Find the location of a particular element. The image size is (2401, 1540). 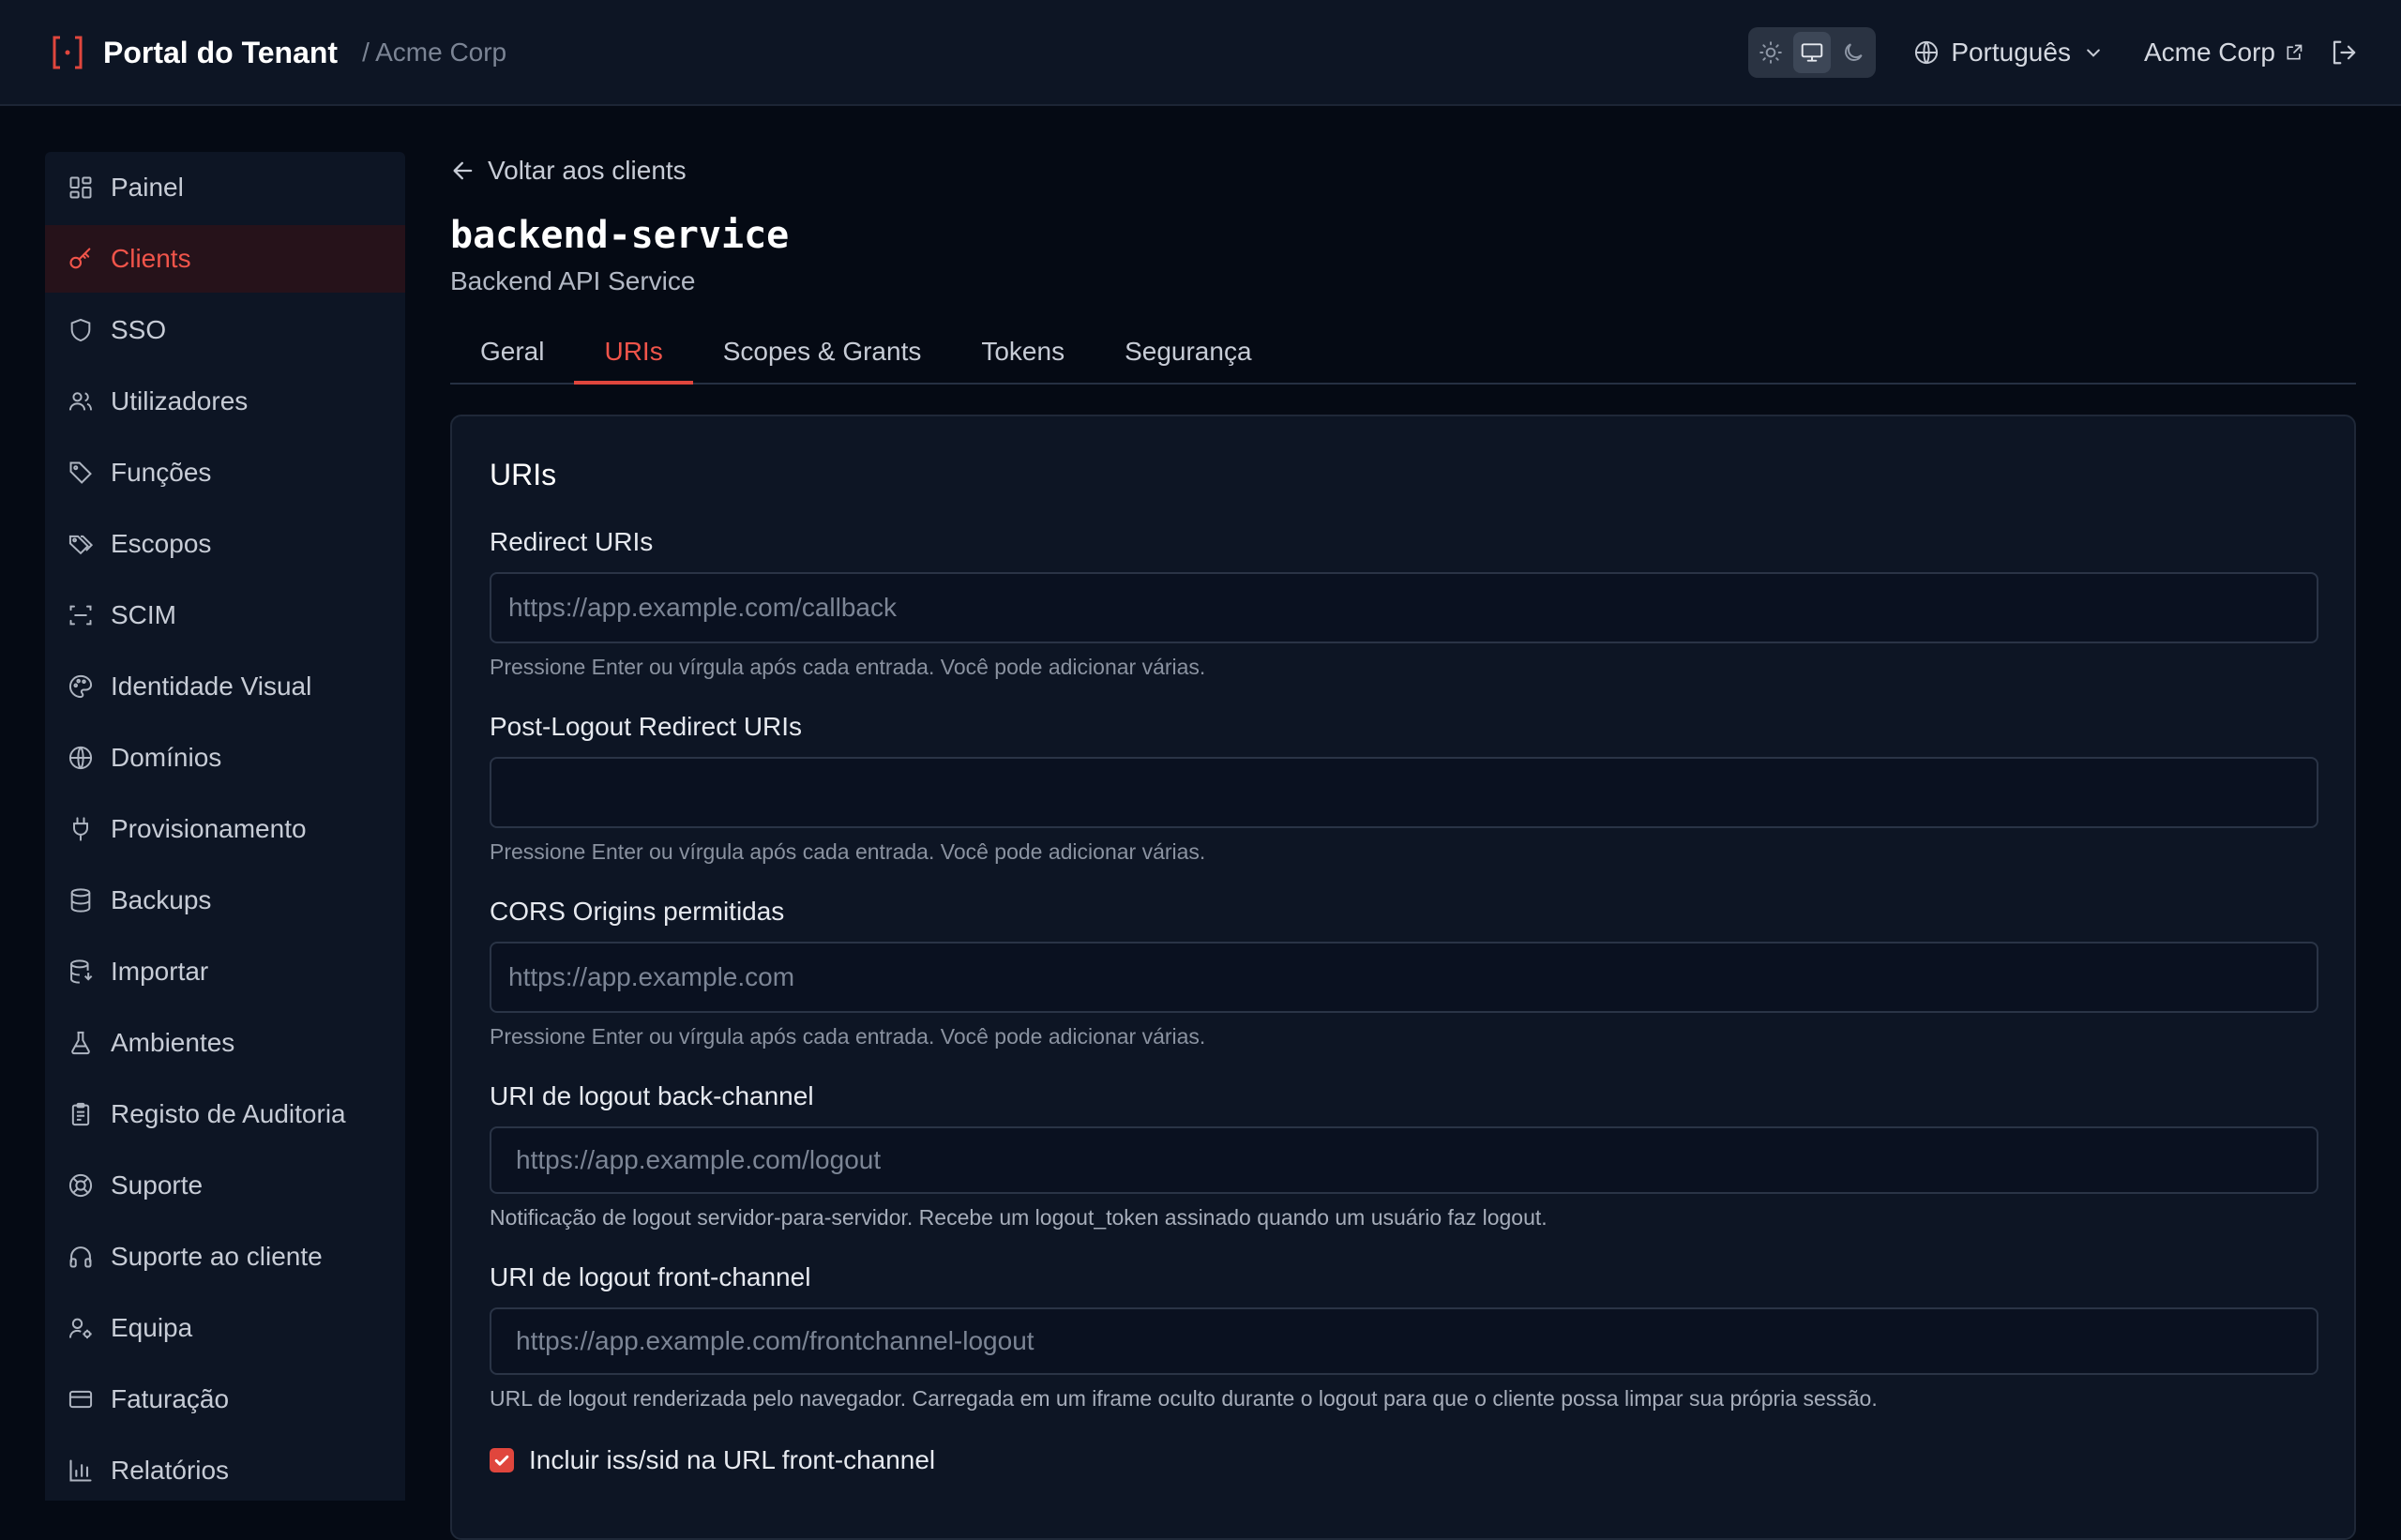

sun-icon is located at coordinates (1771, 52).